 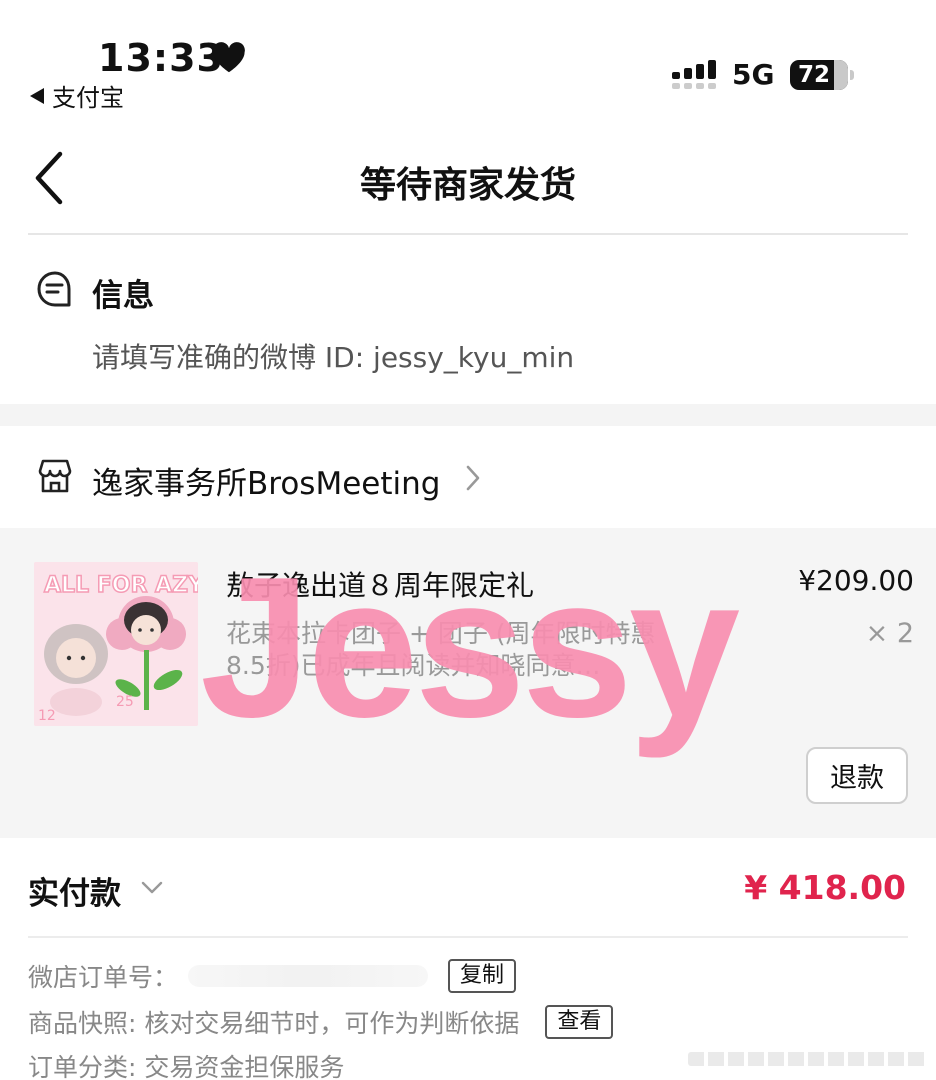 I want to click on thumb-number-left: 12, so click(x=47, y=716).